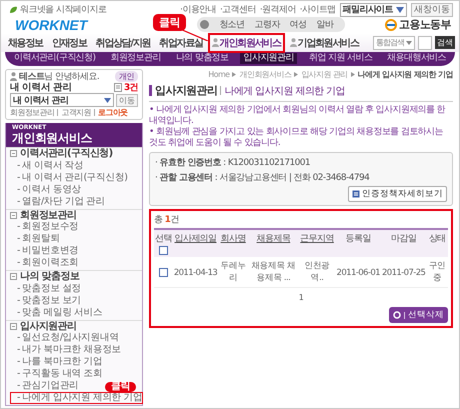 This screenshot has width=460, height=409. What do you see at coordinates (301, 297) in the screenshot?
I see `page-link: 1` at bounding box center [301, 297].